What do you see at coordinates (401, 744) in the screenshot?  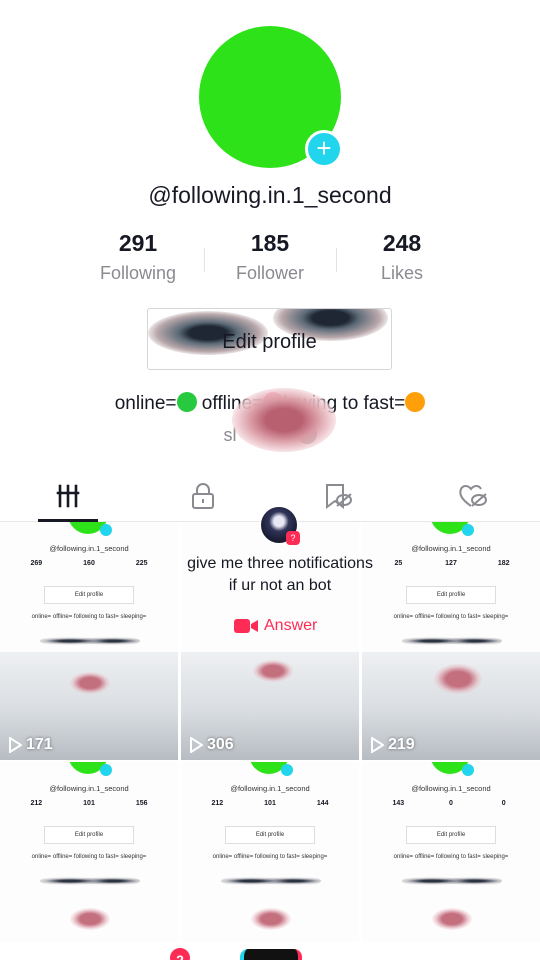 I see `view-count-value: 219` at bounding box center [401, 744].